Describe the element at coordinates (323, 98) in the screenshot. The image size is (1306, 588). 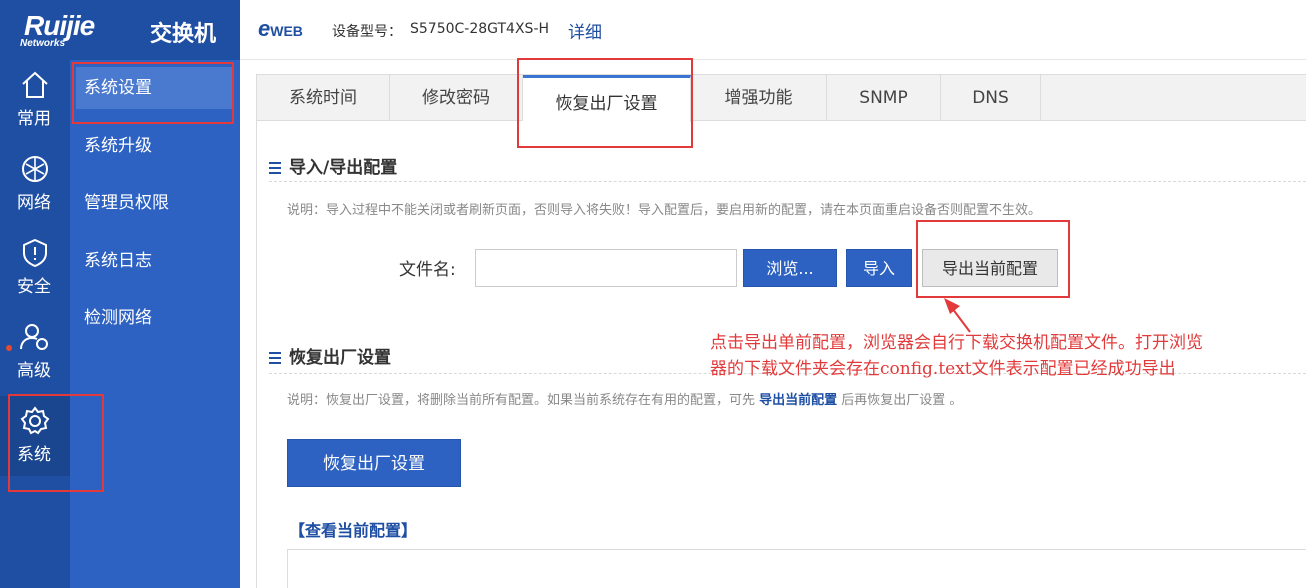
I see `tab-system-time: 系统时间` at that location.